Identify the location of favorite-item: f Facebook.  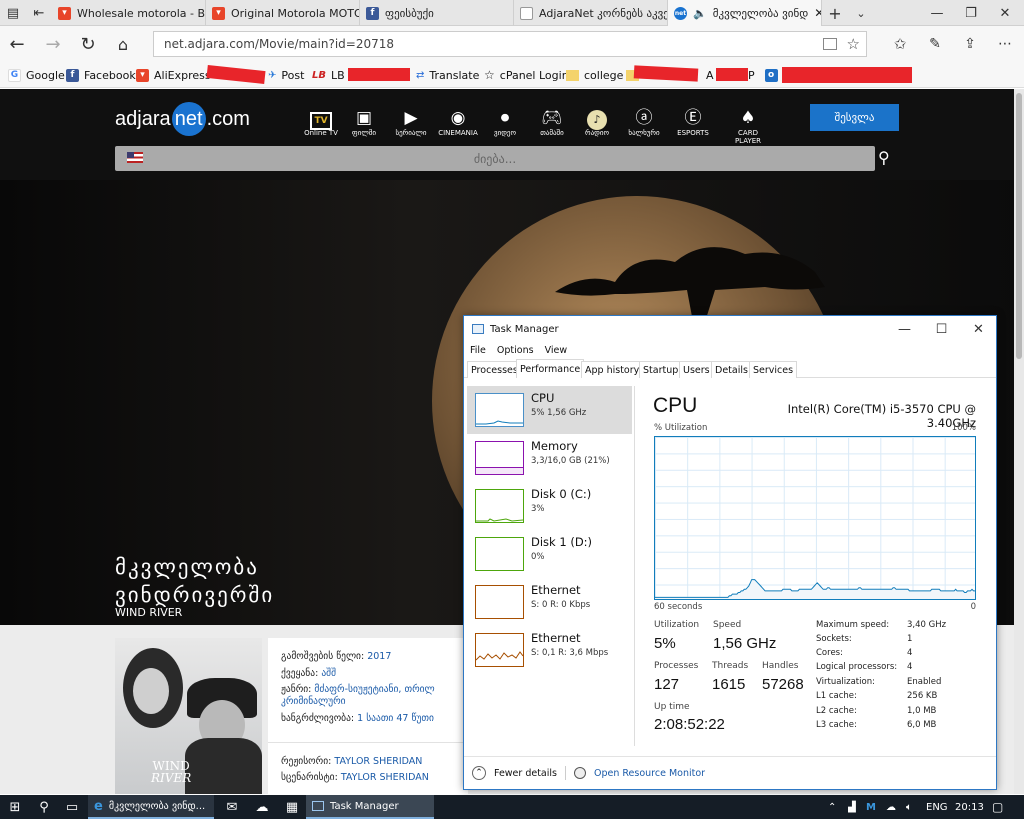
(101, 75).